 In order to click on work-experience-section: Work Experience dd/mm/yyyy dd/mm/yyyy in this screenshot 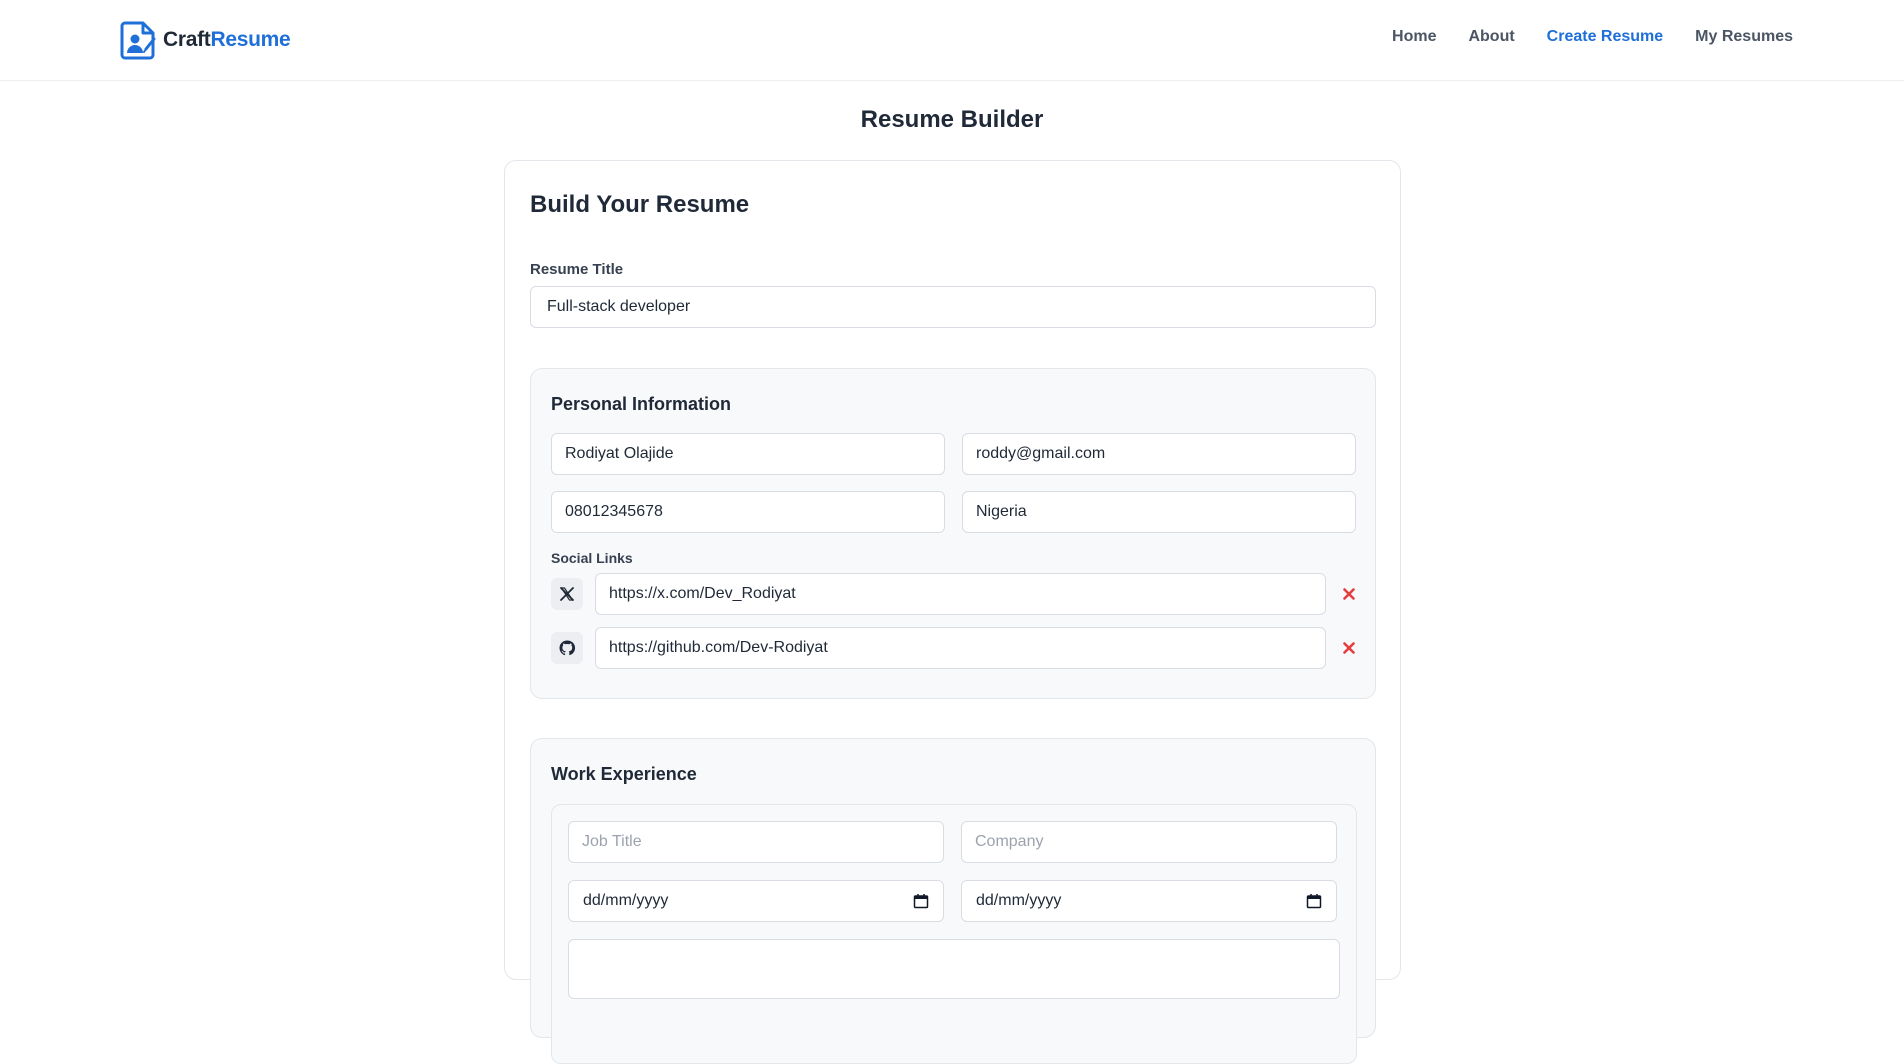, I will do `click(953, 901)`.